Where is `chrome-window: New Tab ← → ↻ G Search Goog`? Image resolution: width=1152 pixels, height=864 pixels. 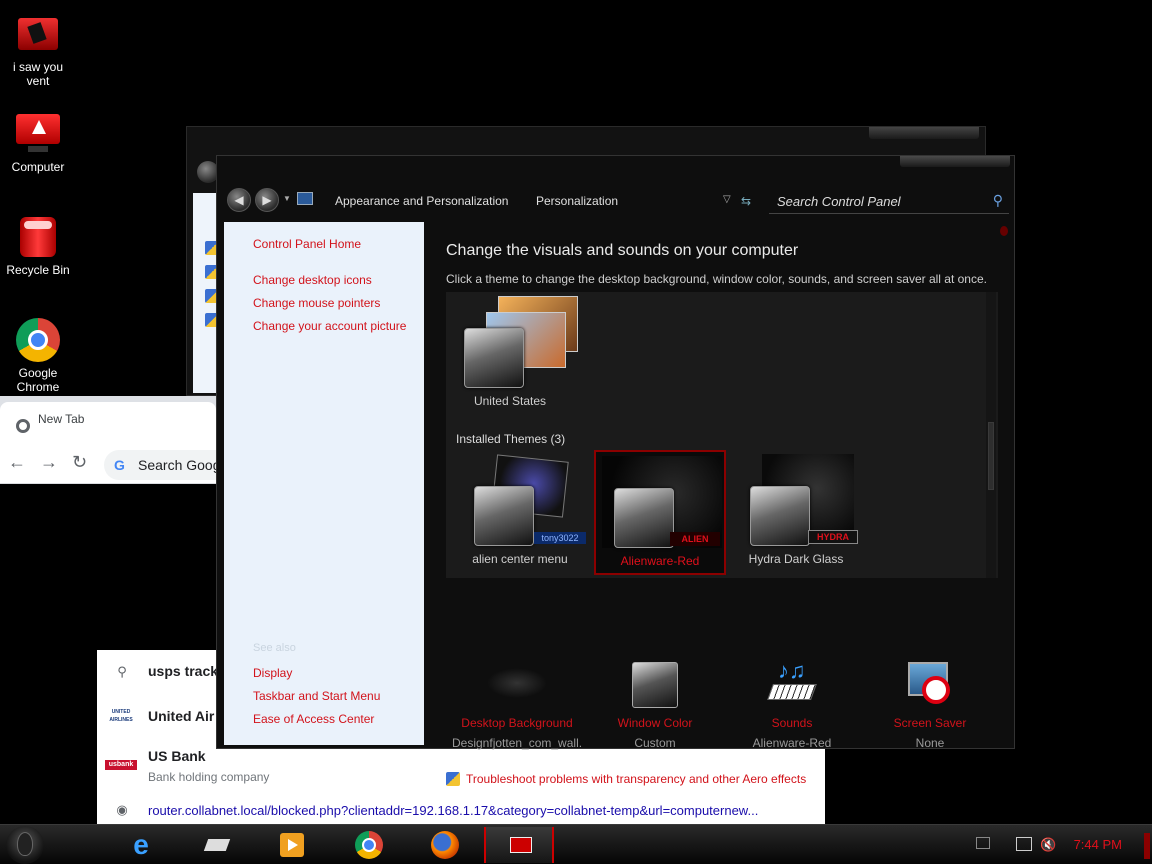
chrome-window: New Tab ← → ↻ G Search Goog is located at coordinates (117, 523).